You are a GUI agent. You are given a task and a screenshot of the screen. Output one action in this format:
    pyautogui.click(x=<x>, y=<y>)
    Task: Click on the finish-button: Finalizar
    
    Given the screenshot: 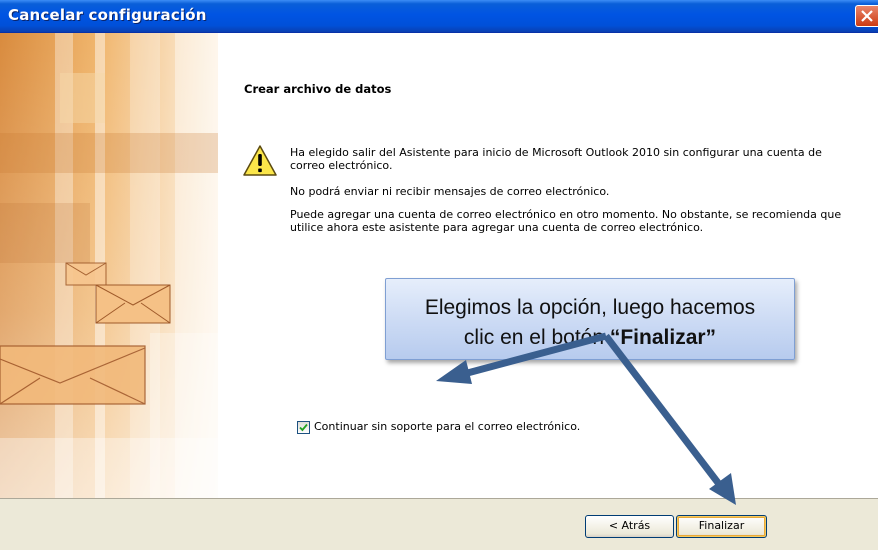 What is the action you would take?
    pyautogui.click(x=721, y=526)
    